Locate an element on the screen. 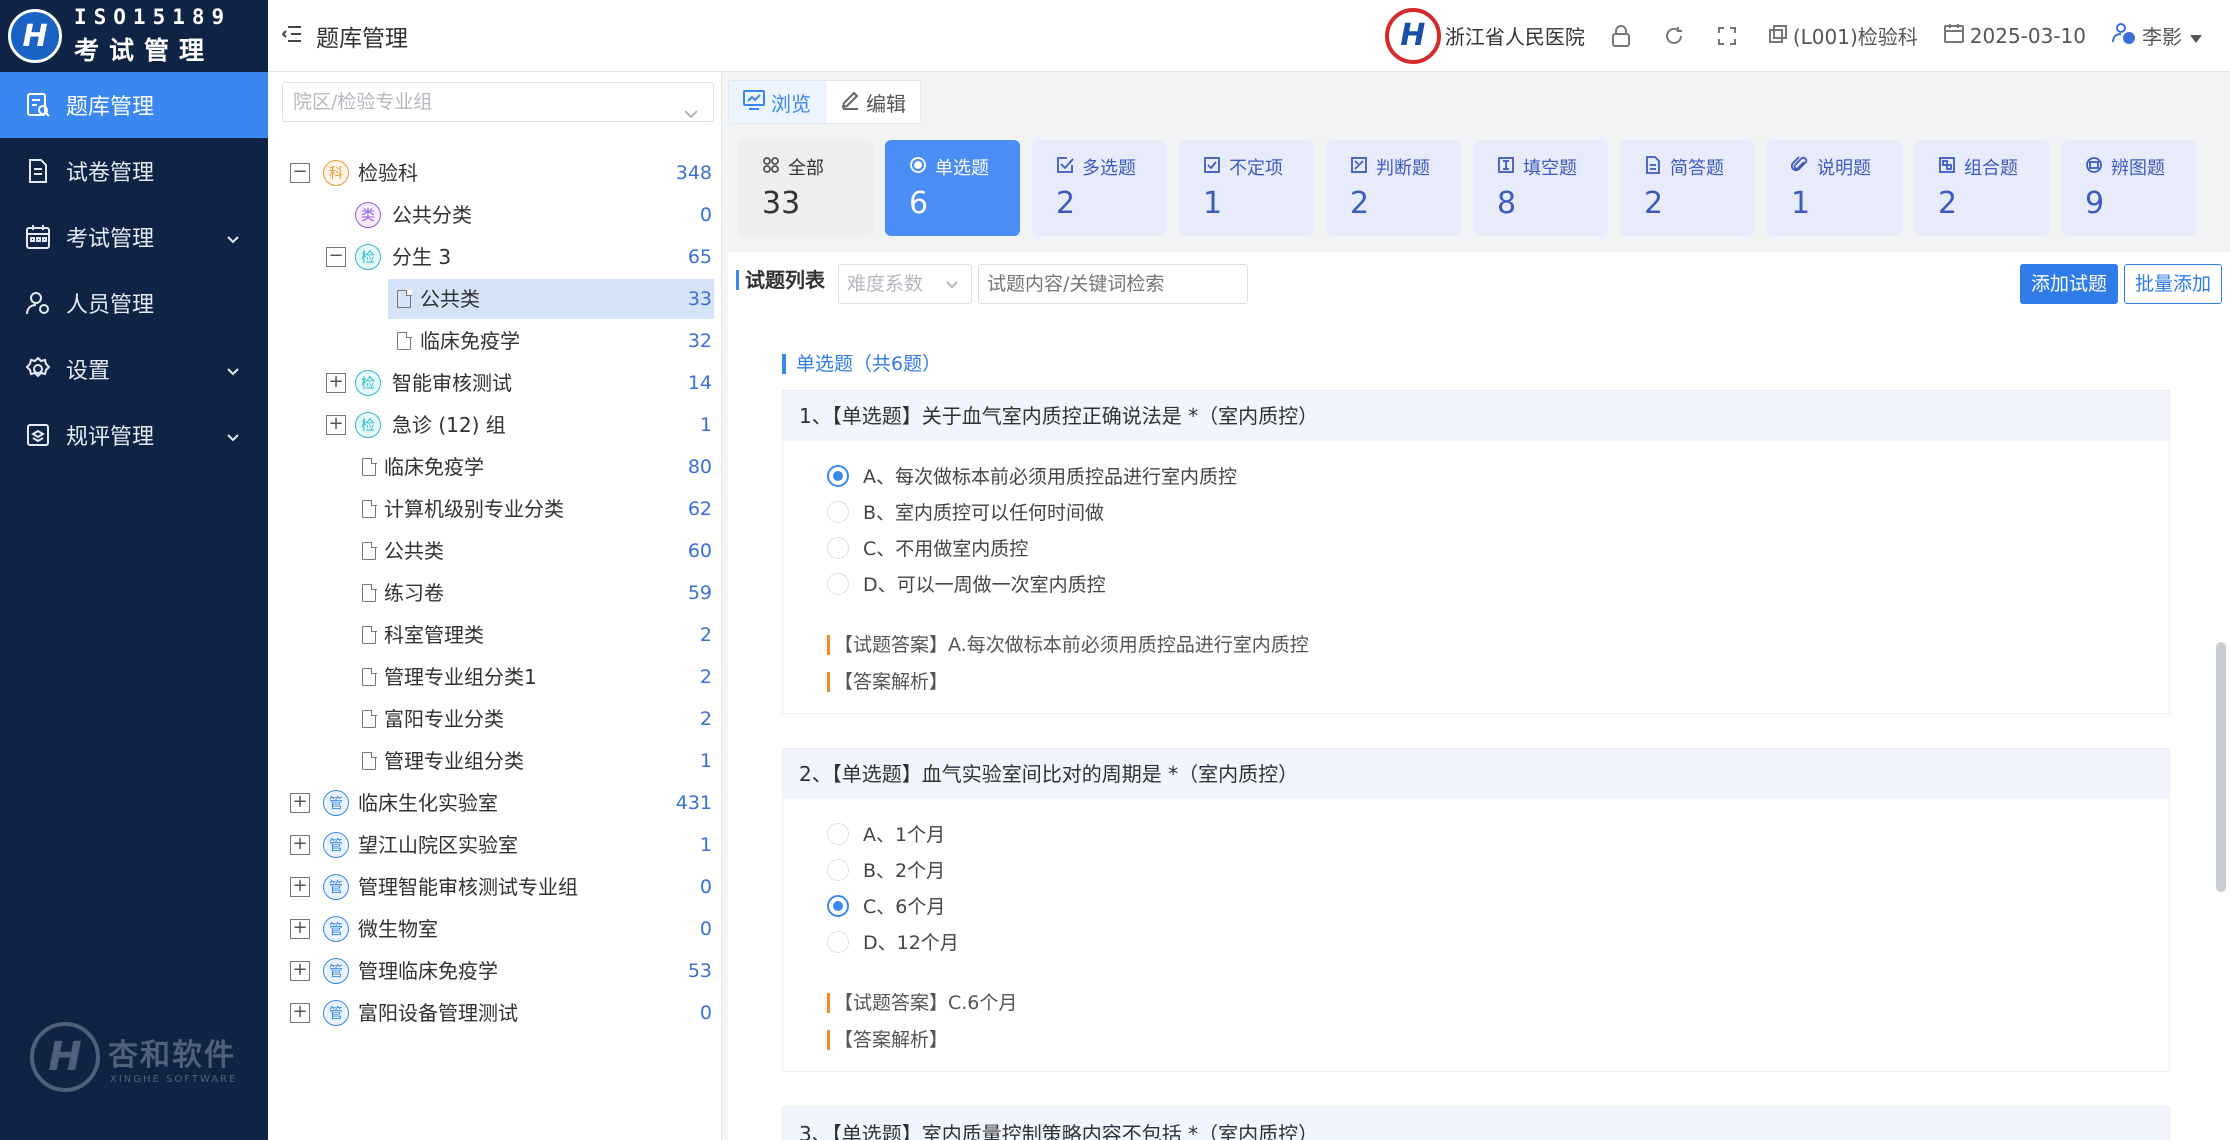 This screenshot has width=2230, height=1140. chevron-down-icon is located at coordinates (233, 238).